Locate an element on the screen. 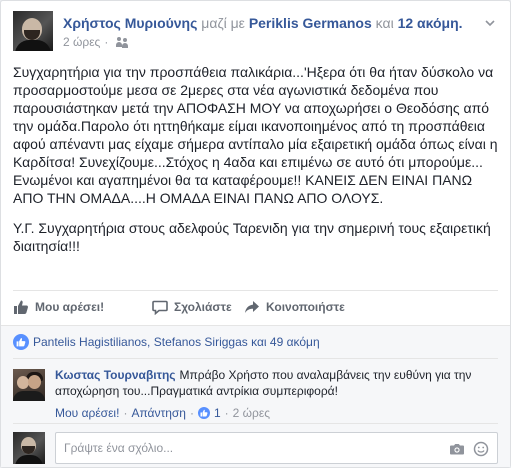 This screenshot has height=468, width=511. comment-input is located at coordinates (244, 448).